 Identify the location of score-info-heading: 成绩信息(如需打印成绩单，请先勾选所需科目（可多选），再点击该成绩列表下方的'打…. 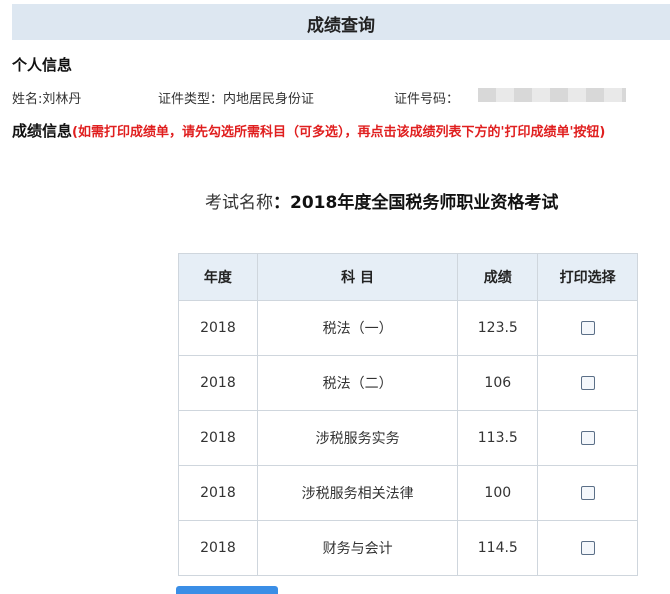
(308, 130).